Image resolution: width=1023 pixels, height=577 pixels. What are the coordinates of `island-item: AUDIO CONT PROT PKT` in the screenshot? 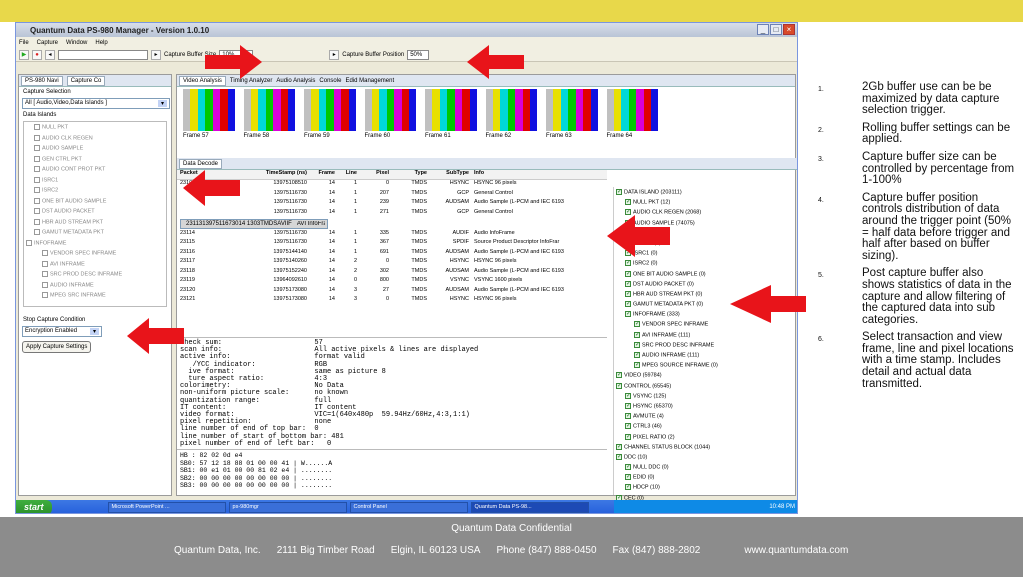 It's located at (95, 171).